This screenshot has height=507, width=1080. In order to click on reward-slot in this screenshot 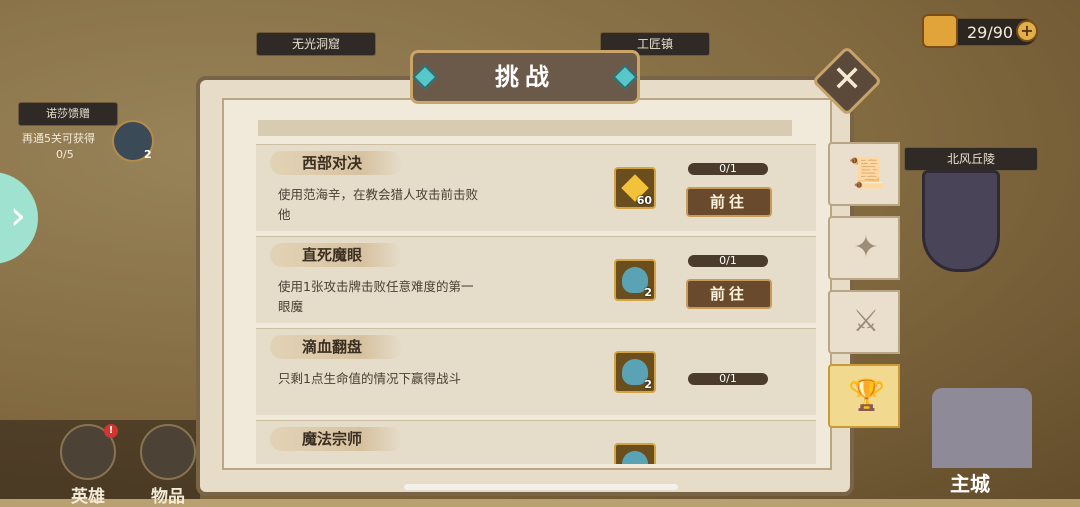, I will do `click(635, 453)`.